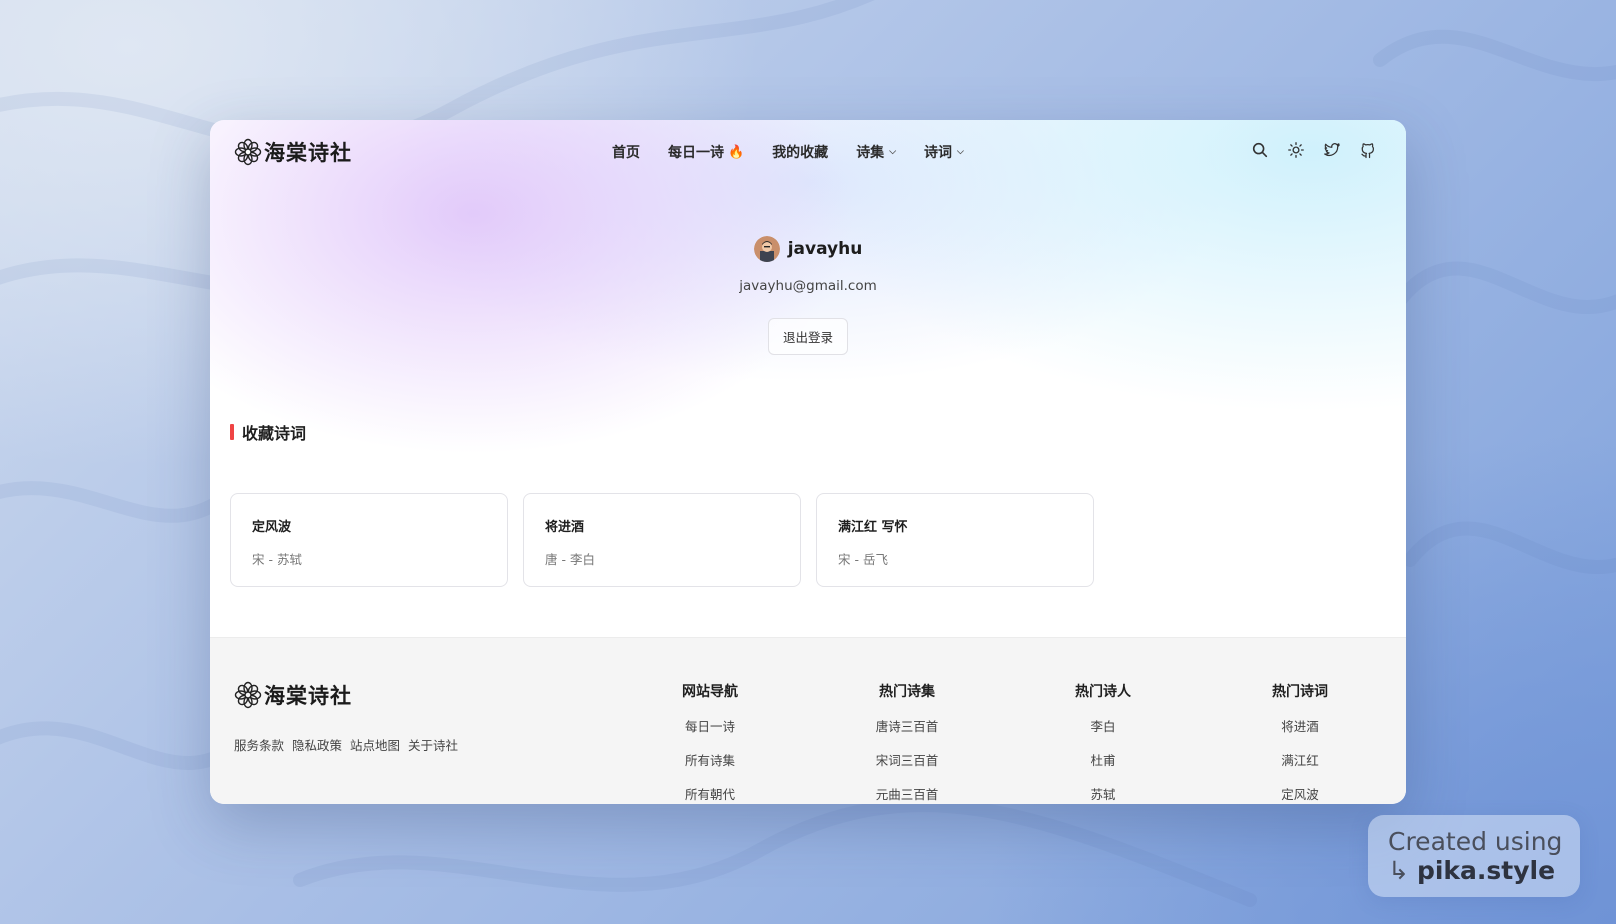 The height and width of the screenshot is (924, 1616). I want to click on return-arrow-icon: ↳, so click(1398, 870).